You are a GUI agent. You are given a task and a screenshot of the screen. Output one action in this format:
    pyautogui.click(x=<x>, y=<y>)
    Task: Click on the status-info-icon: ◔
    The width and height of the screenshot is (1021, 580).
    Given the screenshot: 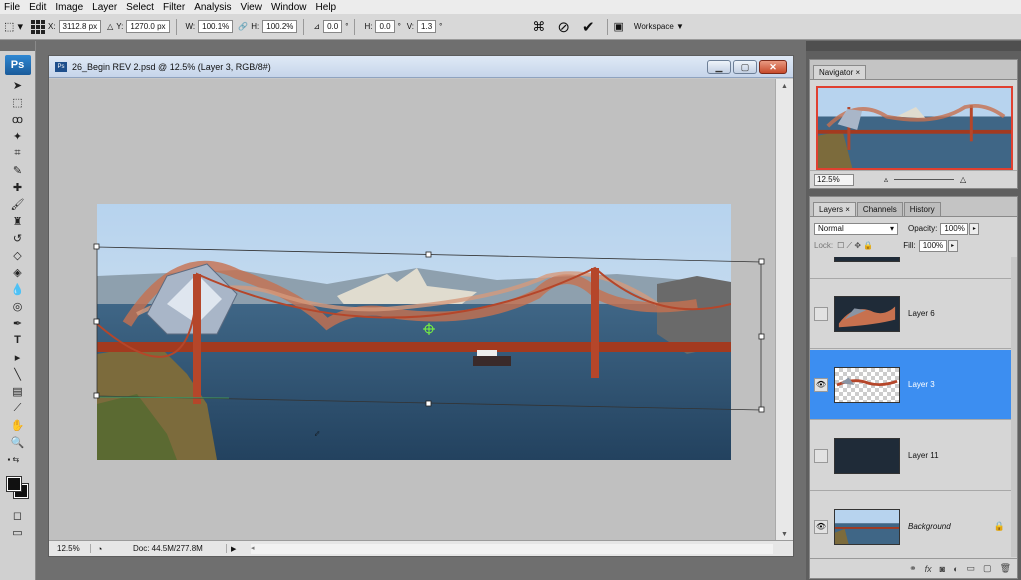 What is the action you would take?
    pyautogui.click(x=104, y=549)
    